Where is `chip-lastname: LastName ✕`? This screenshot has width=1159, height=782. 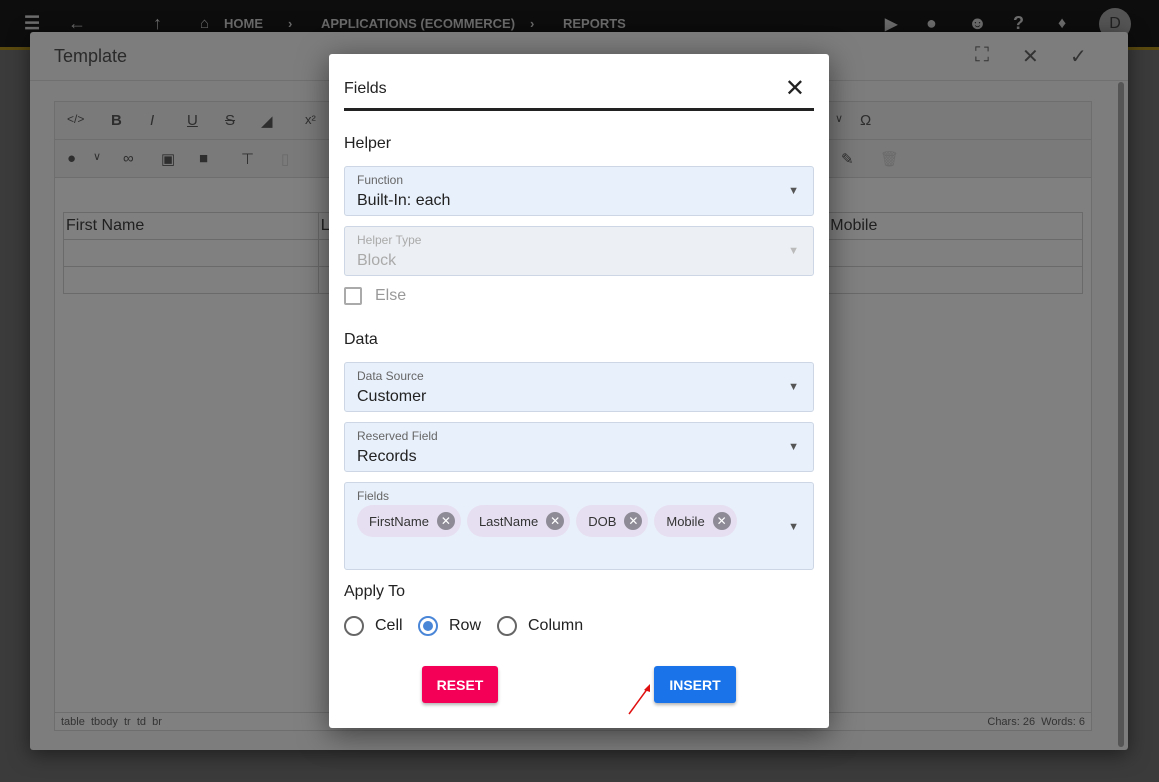 chip-lastname: LastName ✕ is located at coordinates (518, 521).